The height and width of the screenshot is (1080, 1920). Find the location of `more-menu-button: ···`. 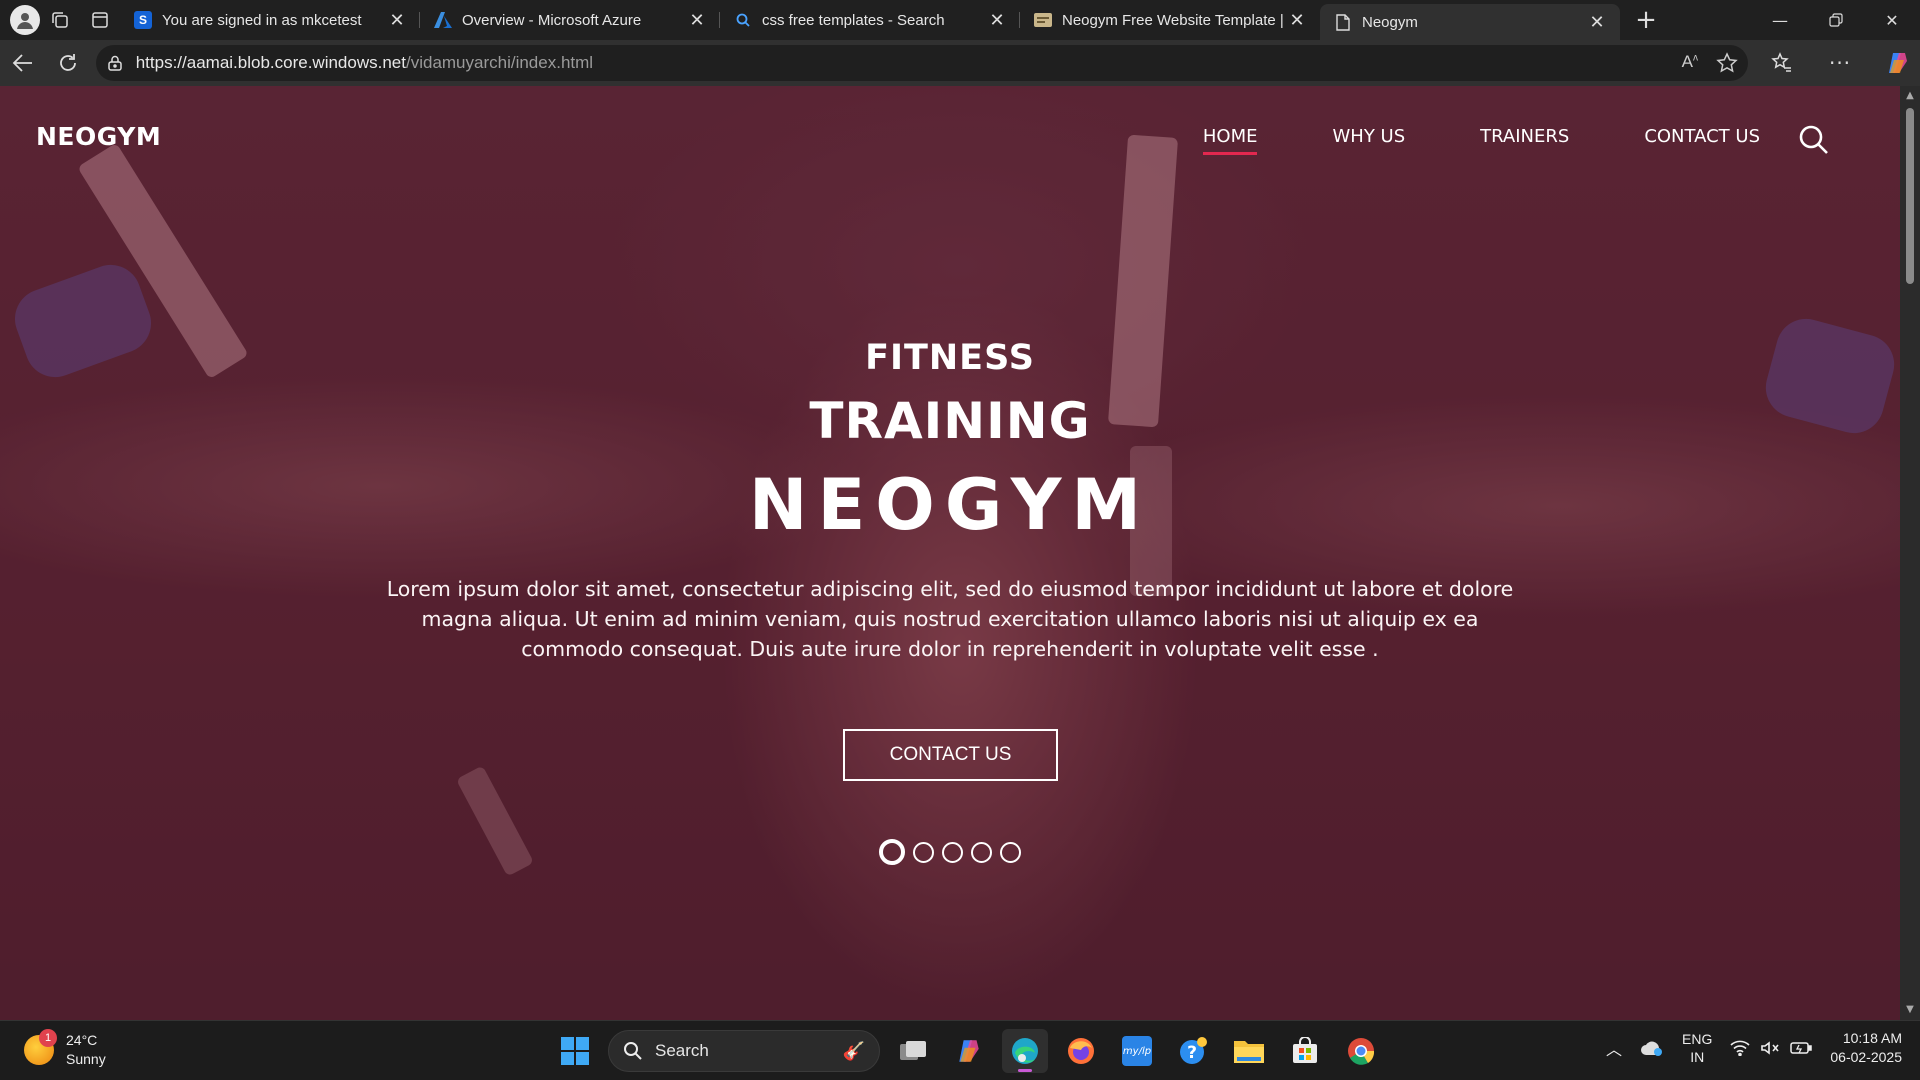

more-menu-button: ··· is located at coordinates (1840, 63).